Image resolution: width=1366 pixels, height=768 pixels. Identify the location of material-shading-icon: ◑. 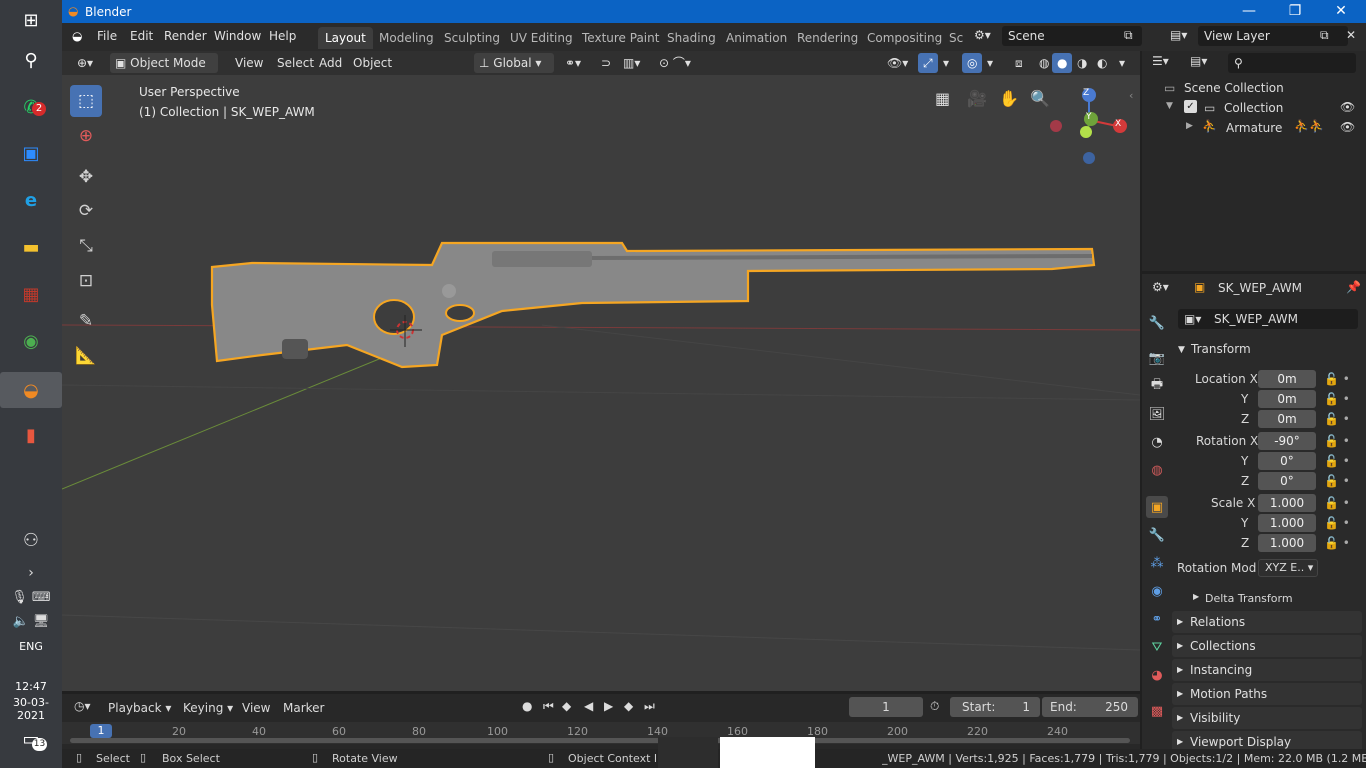
(1082, 63).